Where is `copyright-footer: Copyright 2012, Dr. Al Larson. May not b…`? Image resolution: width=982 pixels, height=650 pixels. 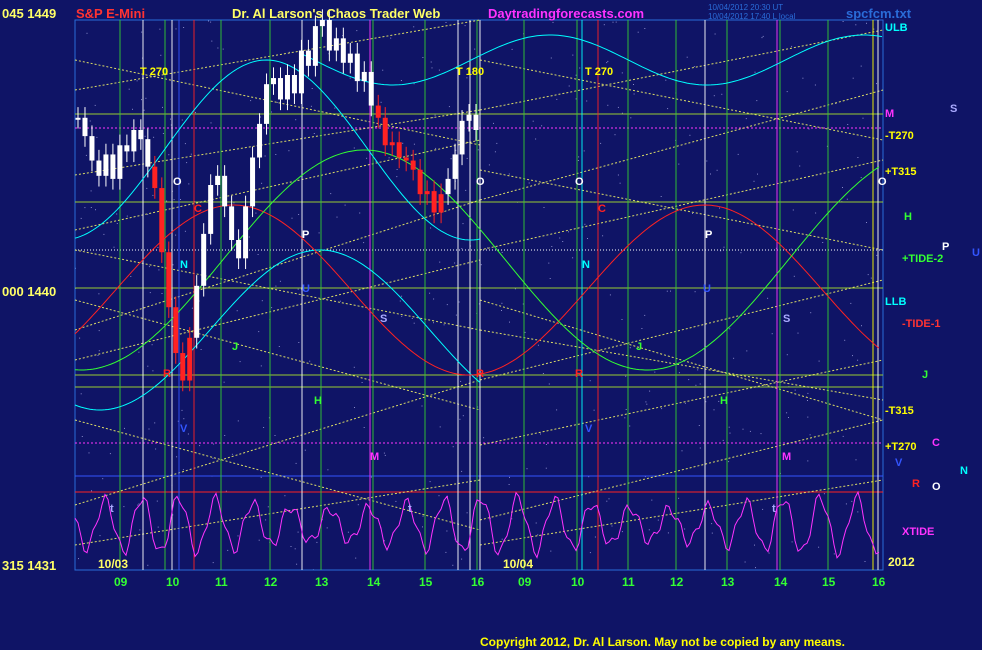 copyright-footer: Copyright 2012, Dr. Al Larson. May not b… is located at coordinates (662, 642).